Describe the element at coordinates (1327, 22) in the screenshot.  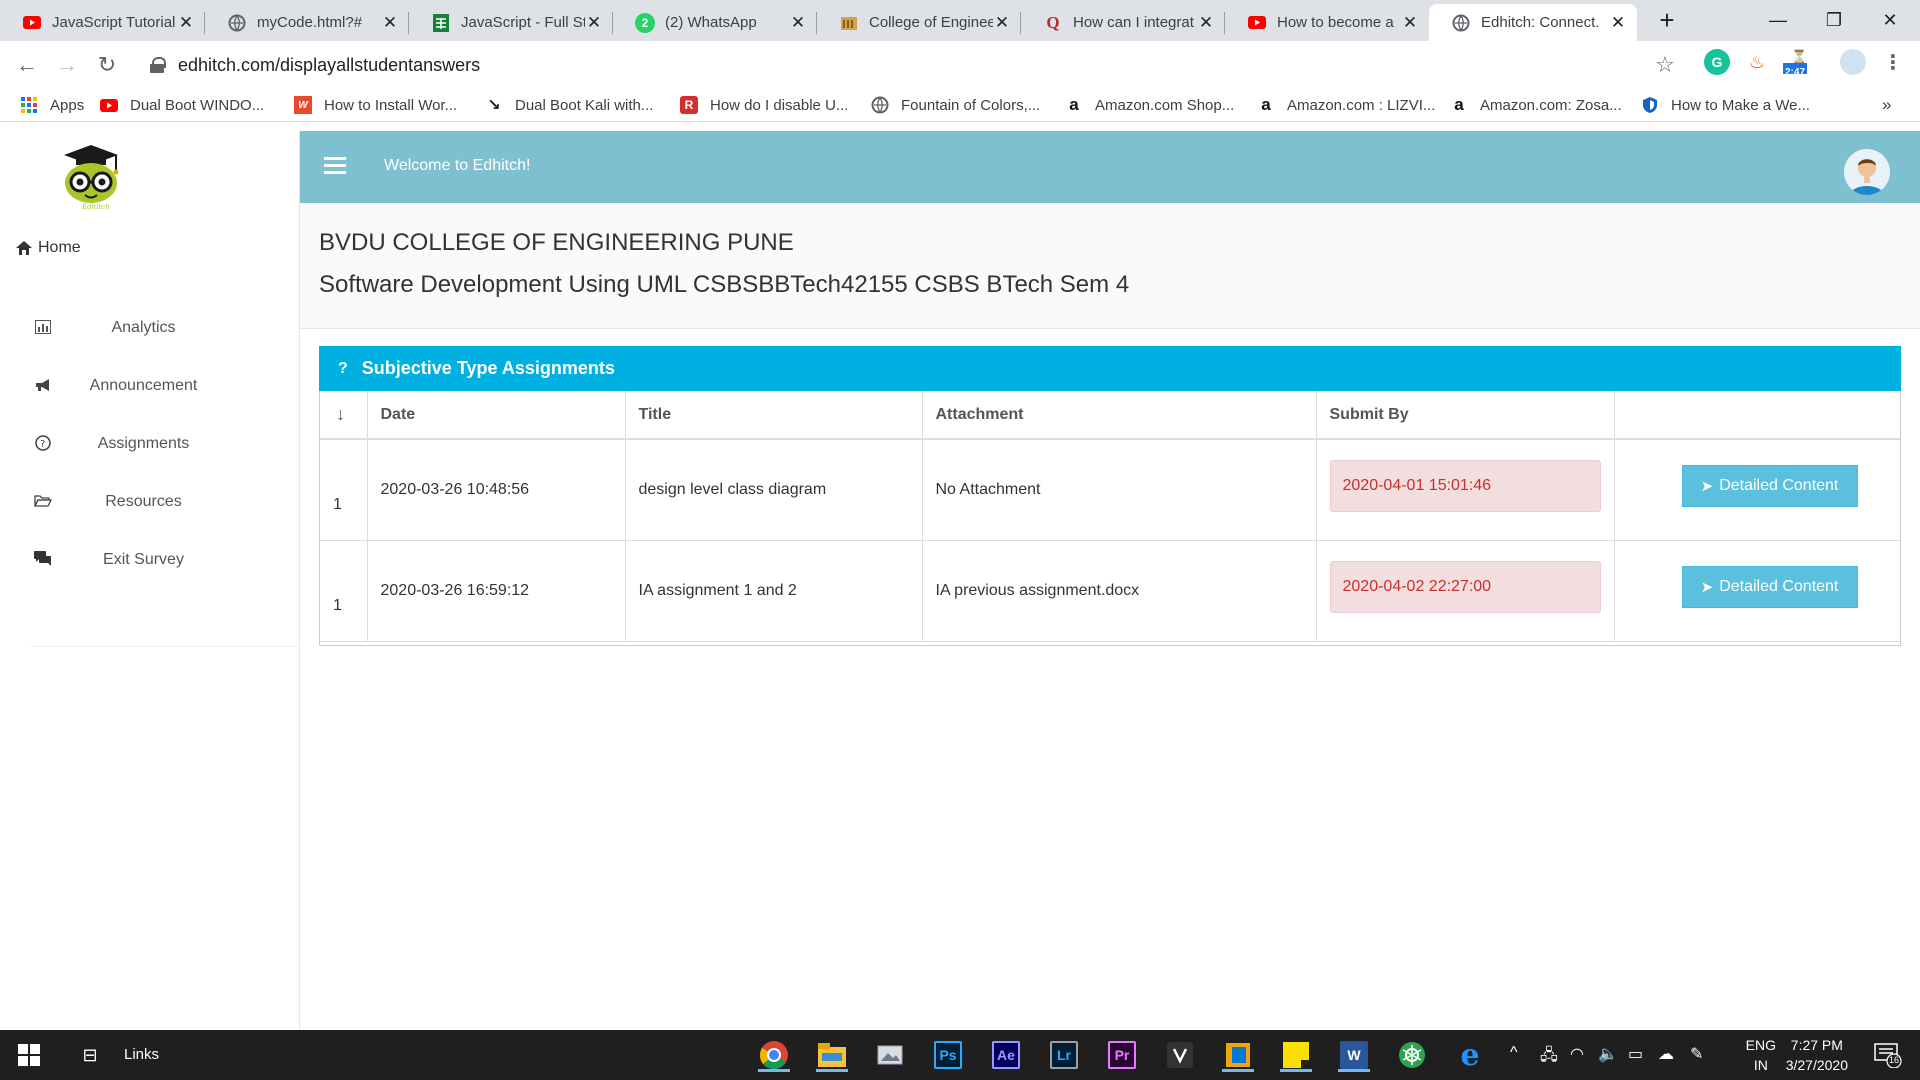
I see `browser-tab: How to become a ✕` at that location.